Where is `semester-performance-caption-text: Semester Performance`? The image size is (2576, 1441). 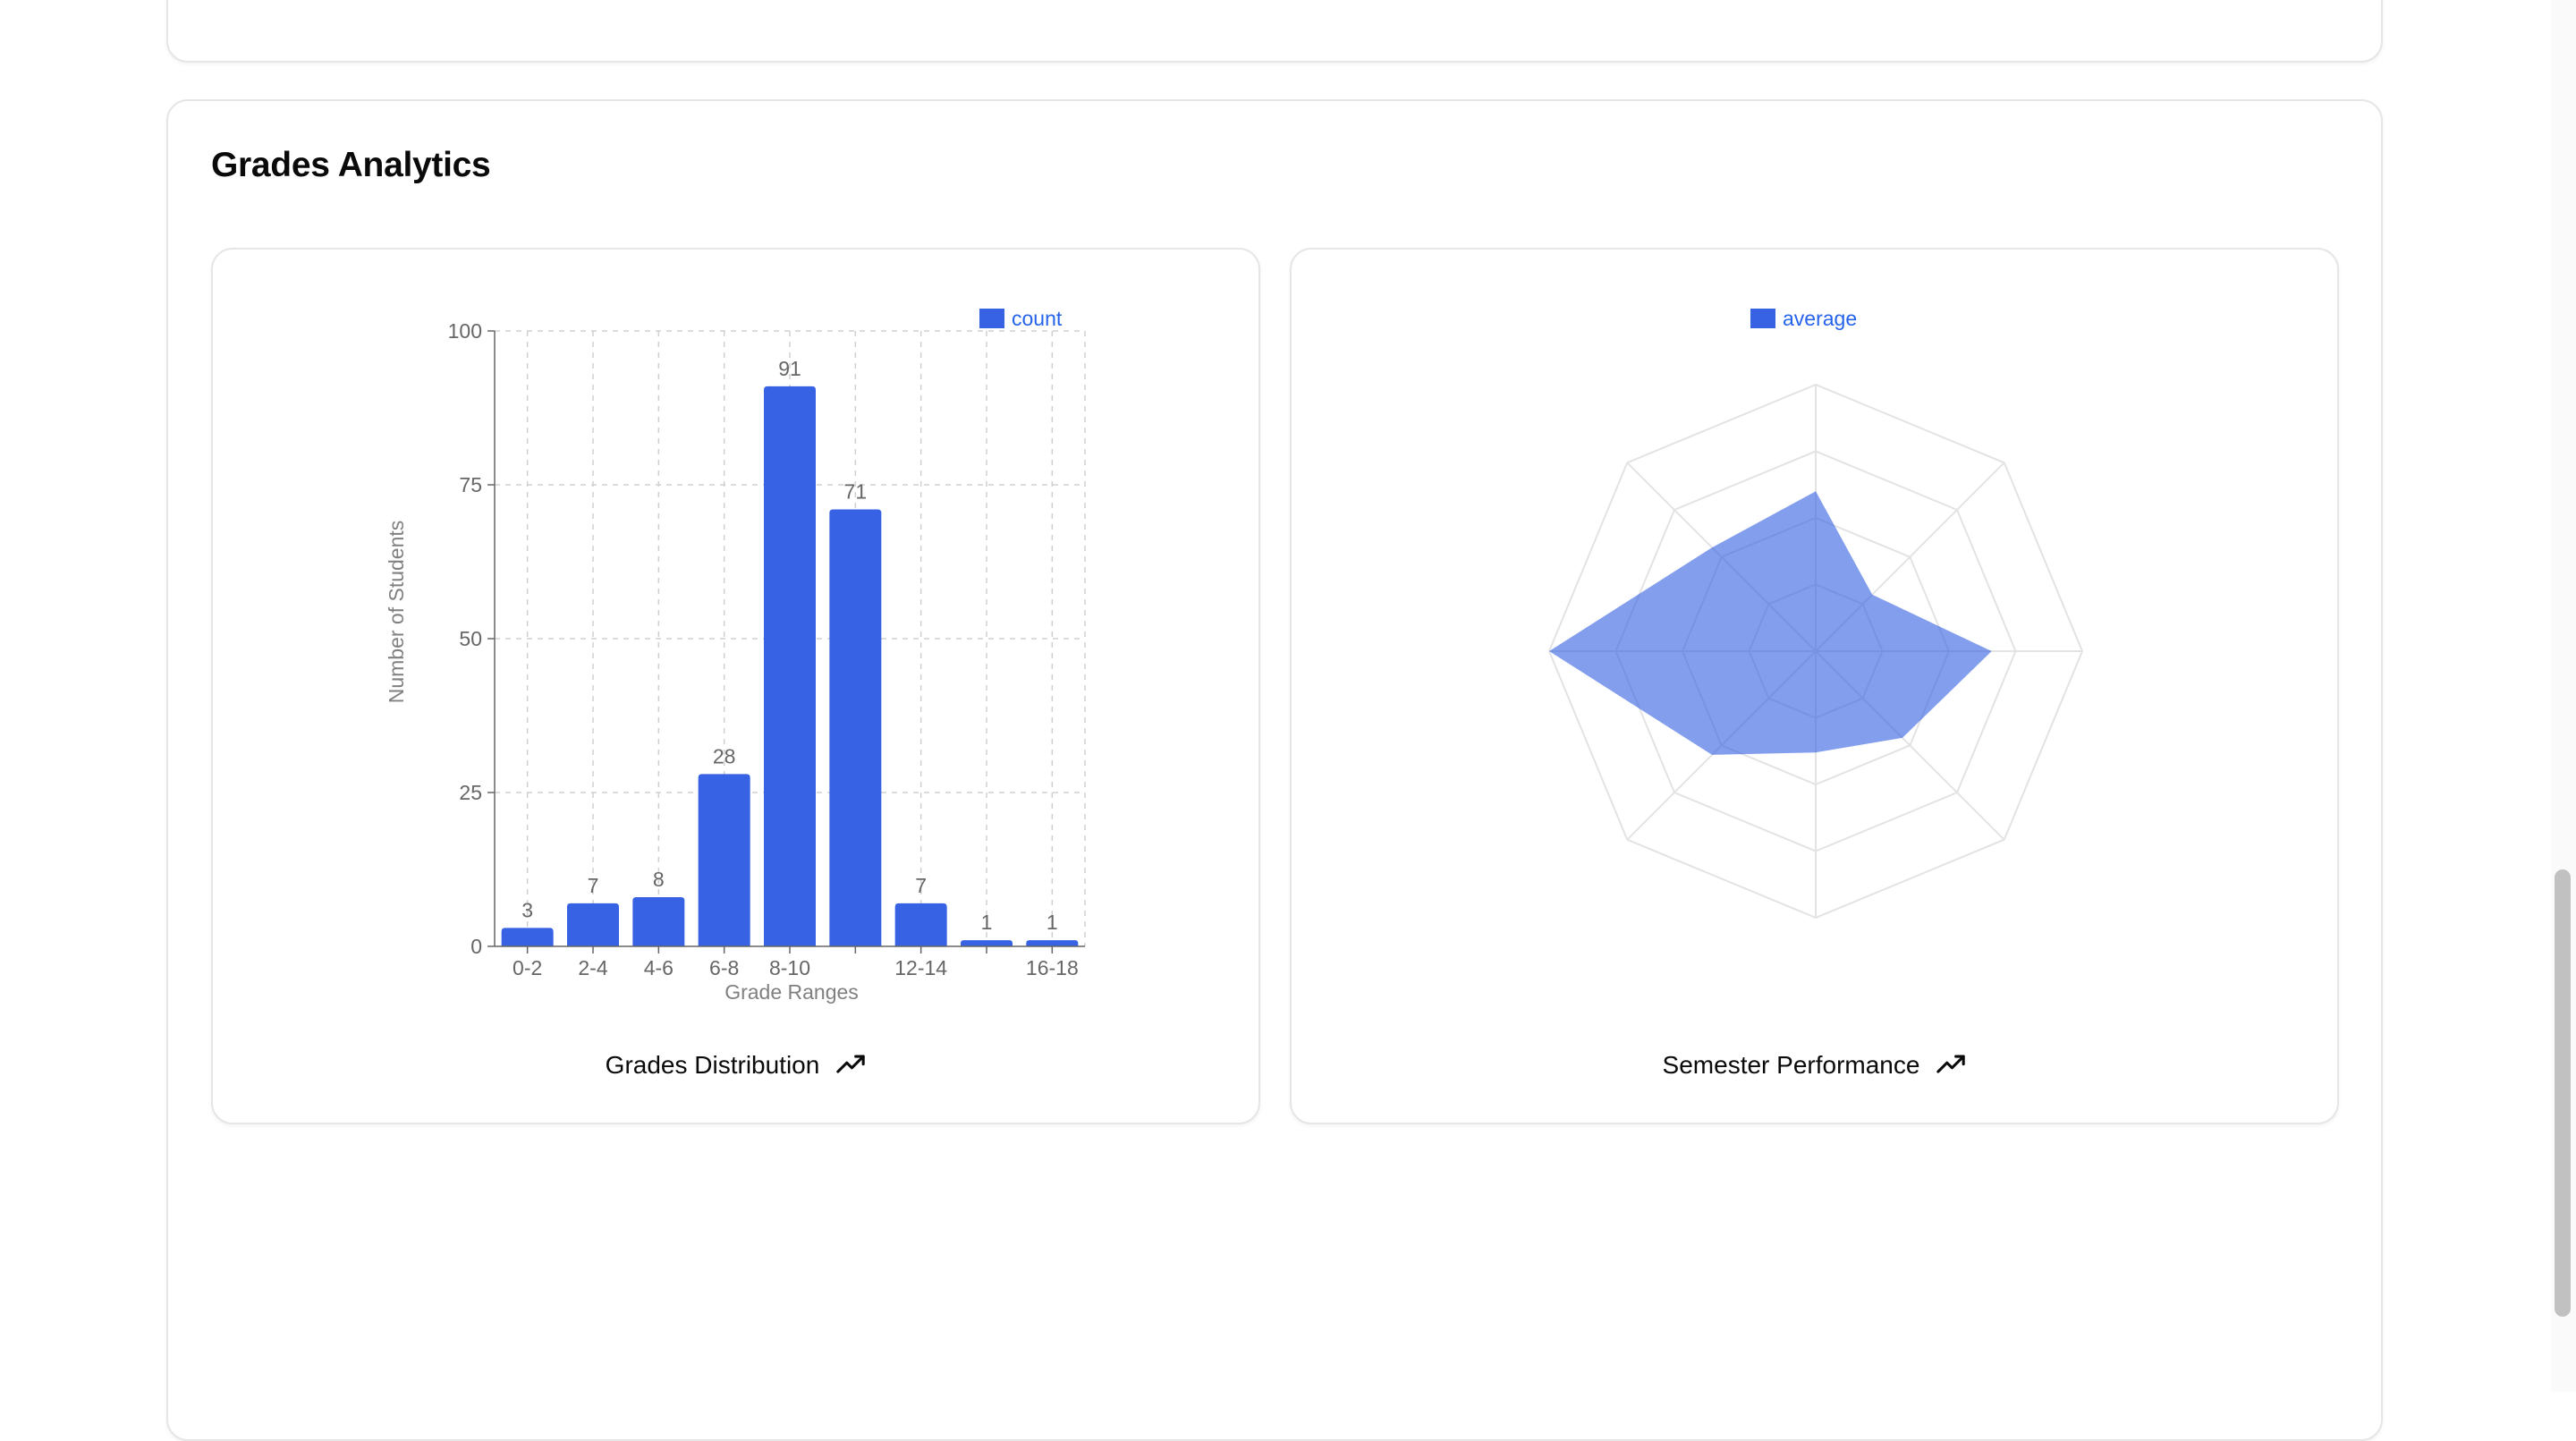
semester-performance-caption-text: Semester Performance is located at coordinates (1791, 1065).